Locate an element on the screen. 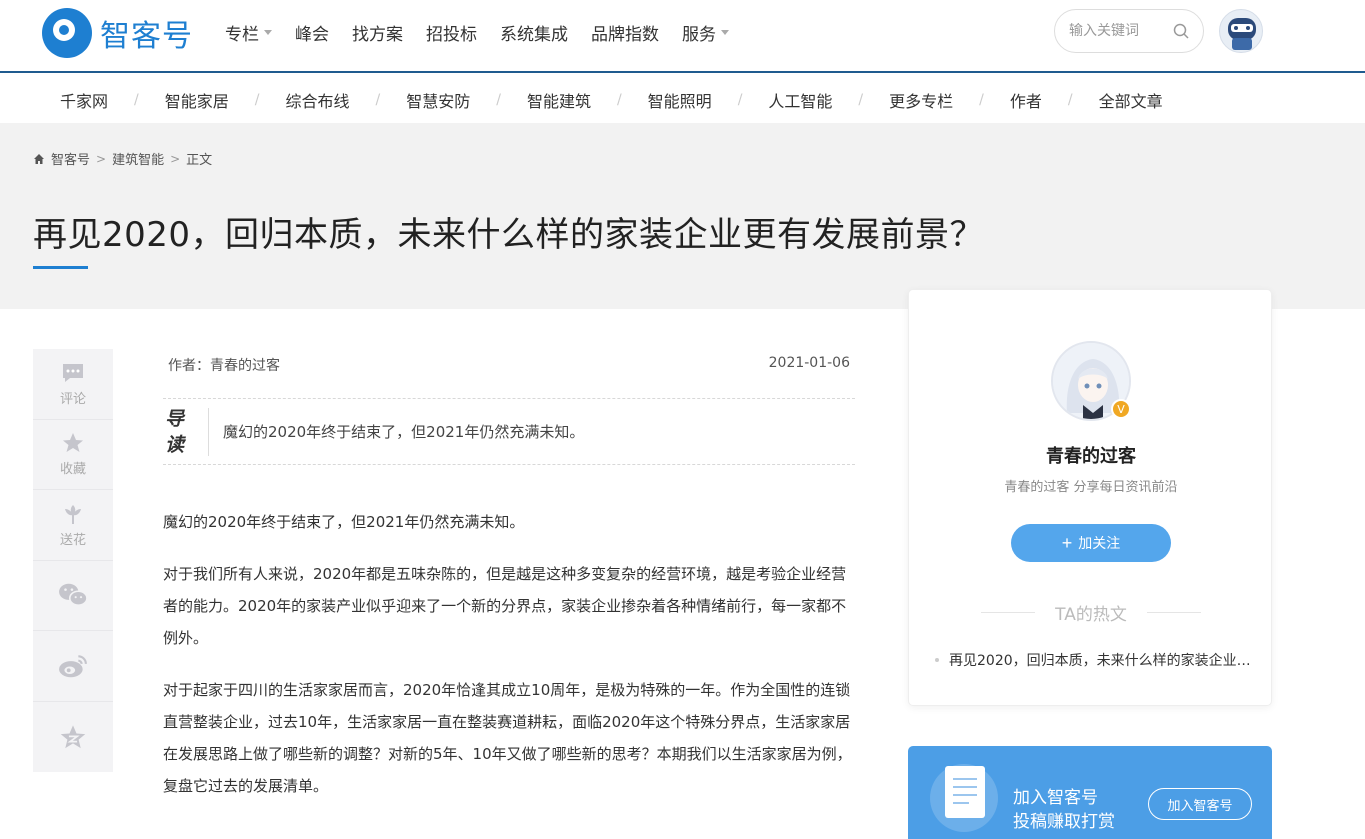 This screenshot has width=1365, height=839. search-input is located at coordinates (1118, 31).